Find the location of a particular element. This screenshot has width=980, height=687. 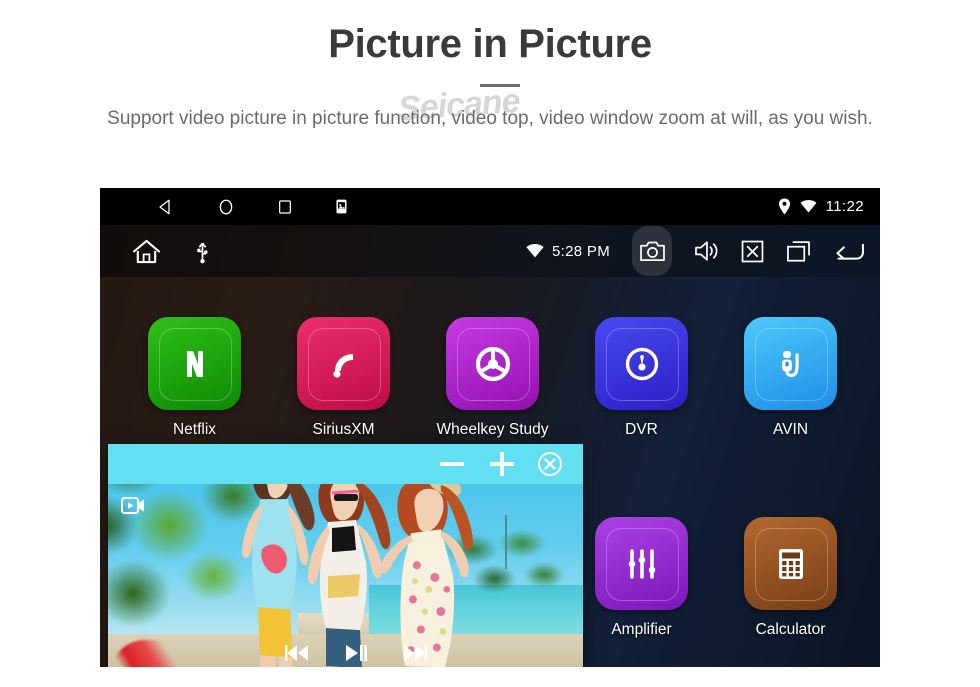

video-camera-icon is located at coordinates (133, 505).